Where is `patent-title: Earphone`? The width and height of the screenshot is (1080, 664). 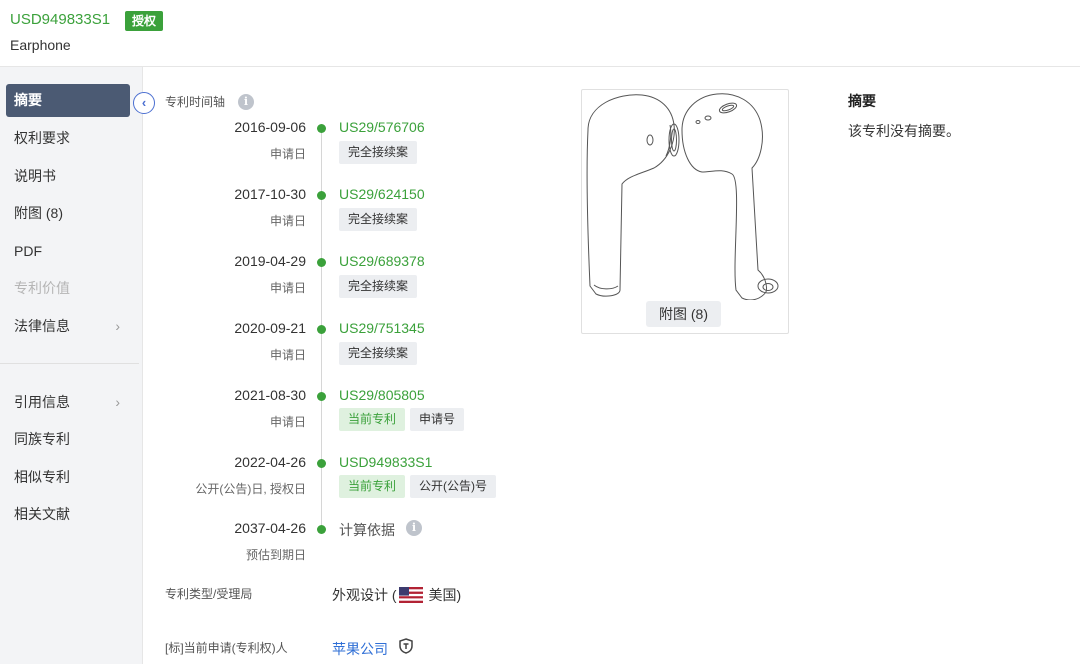
patent-title: Earphone is located at coordinates (40, 45).